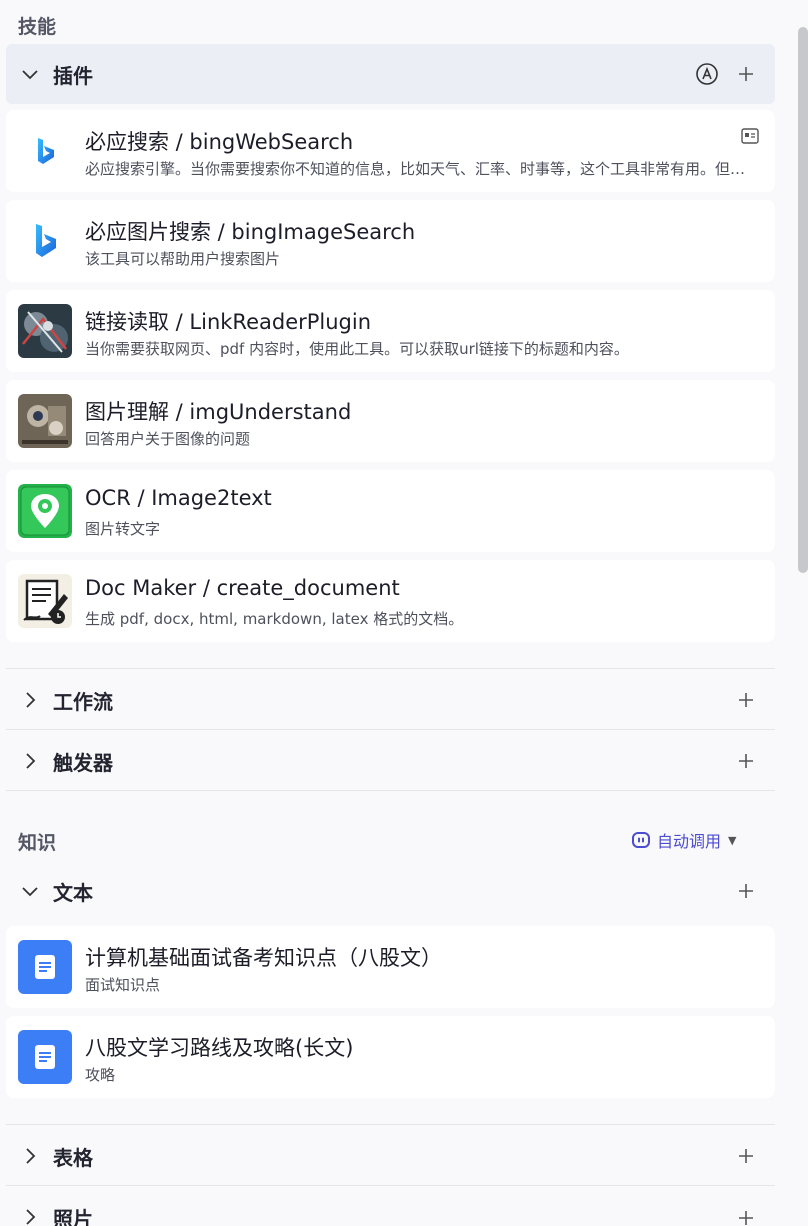  I want to click on text-group-header: 文本, so click(390, 891).